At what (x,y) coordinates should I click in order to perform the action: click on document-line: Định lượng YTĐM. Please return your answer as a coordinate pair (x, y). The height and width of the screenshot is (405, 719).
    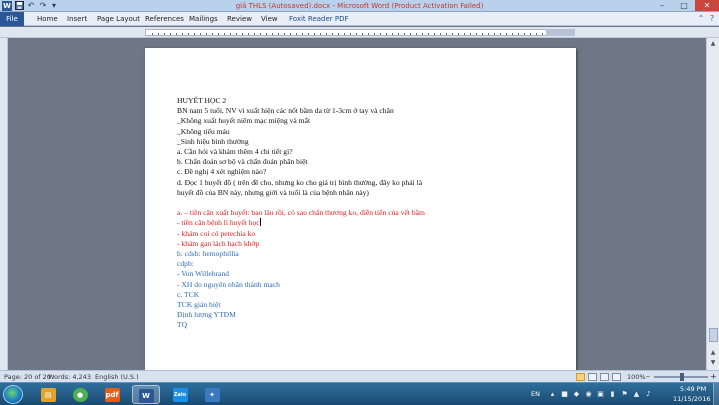
    Looking at the image, I should click on (322, 315).